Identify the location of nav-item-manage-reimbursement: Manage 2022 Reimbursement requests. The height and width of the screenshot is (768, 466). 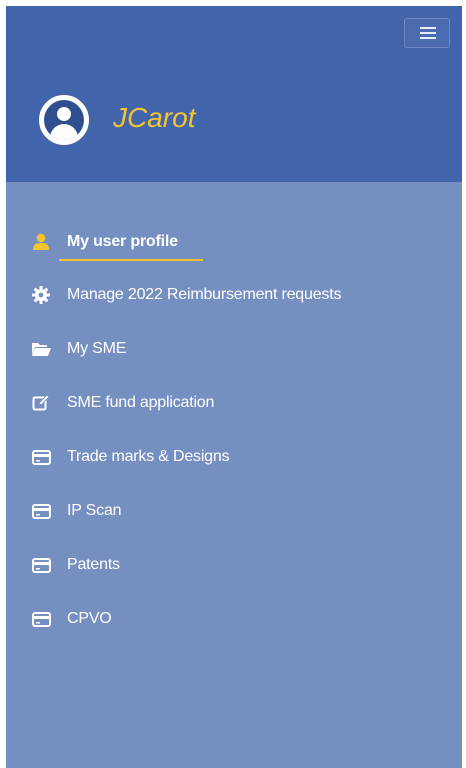
(185, 295).